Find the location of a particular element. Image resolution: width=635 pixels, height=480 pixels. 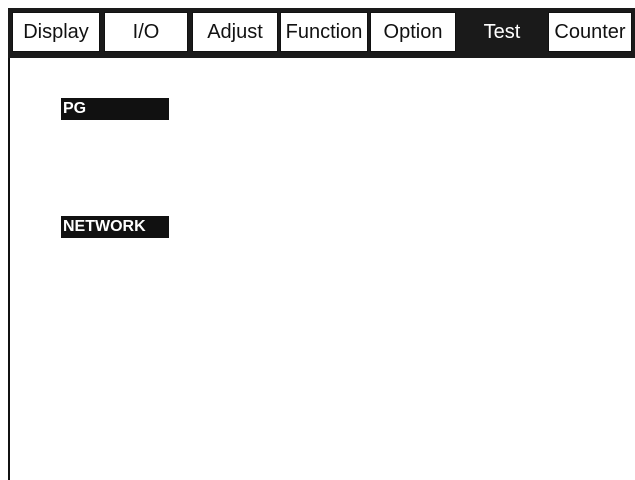

network-button: NETWORK is located at coordinates (115, 227).